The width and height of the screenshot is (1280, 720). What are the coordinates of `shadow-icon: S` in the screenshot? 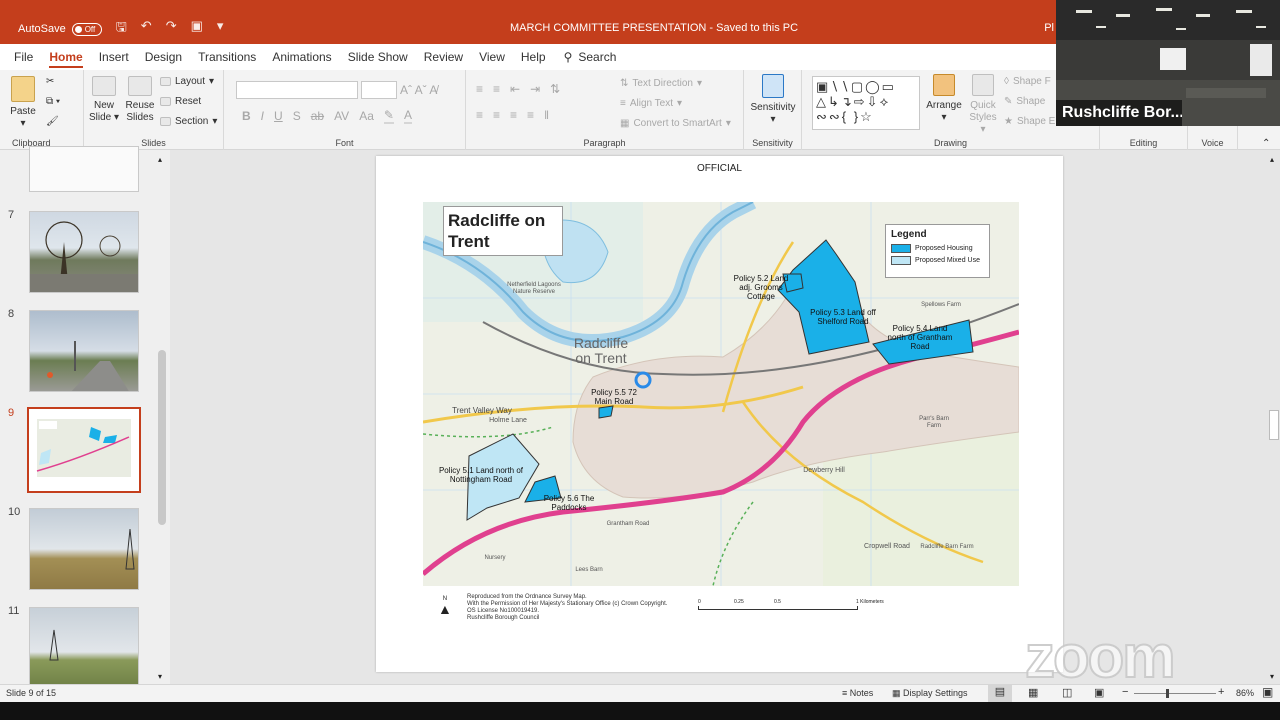 It's located at (297, 116).